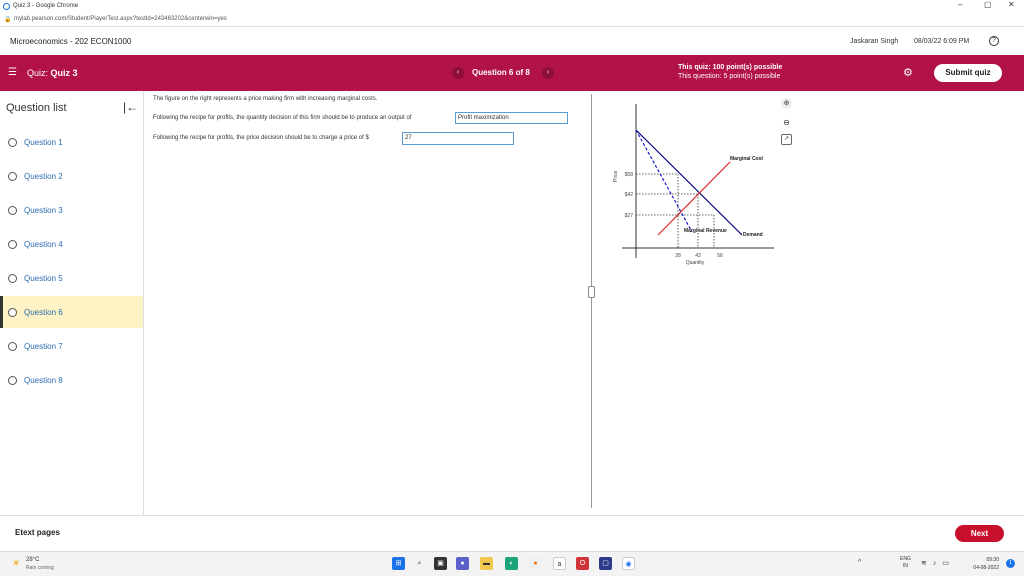  Describe the element at coordinates (986, 568) in the screenshot. I see `clock-date: 04-08-2022` at that location.